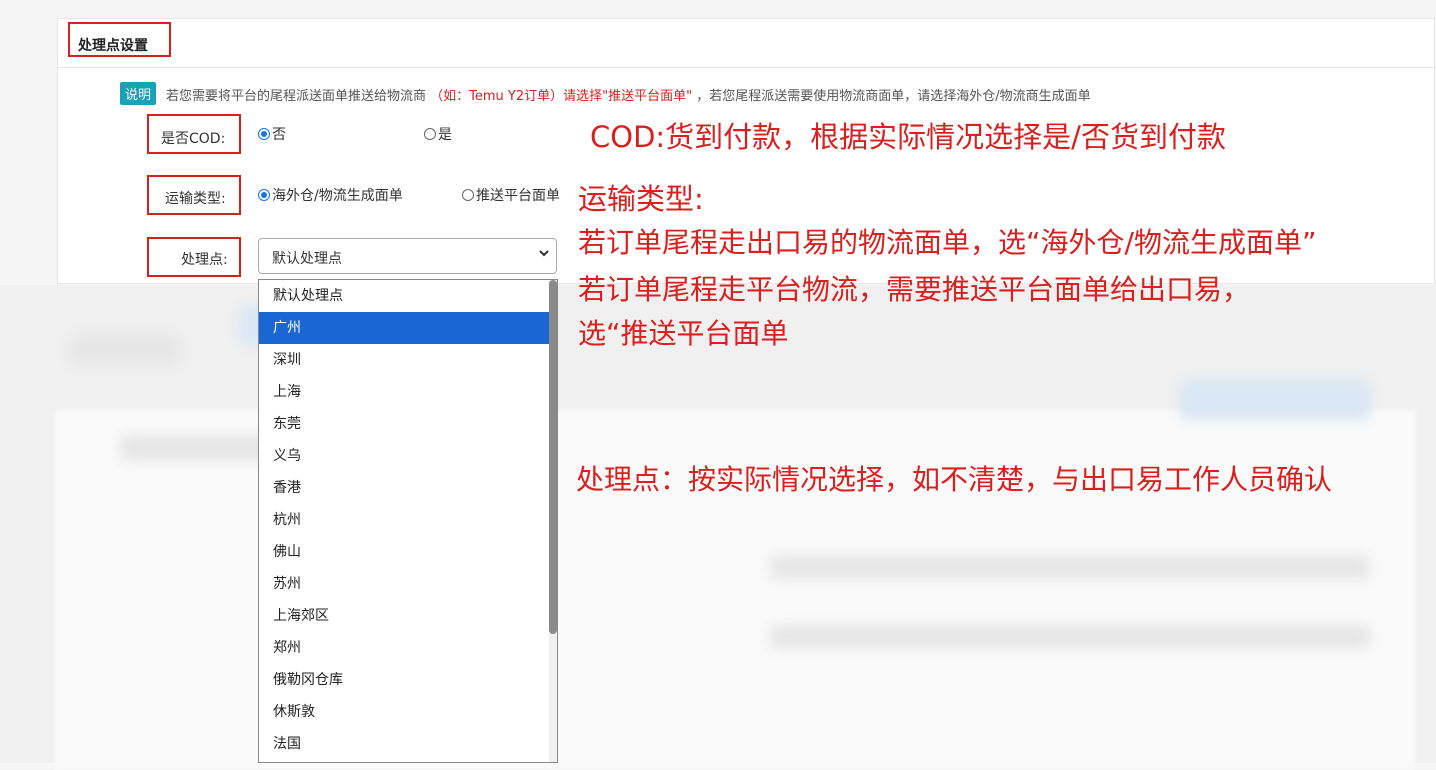 The height and width of the screenshot is (770, 1436). I want to click on annotation-site: 处理点：按实际情况选择，如不清楚，与出口易工作人员确认, so click(954, 479).